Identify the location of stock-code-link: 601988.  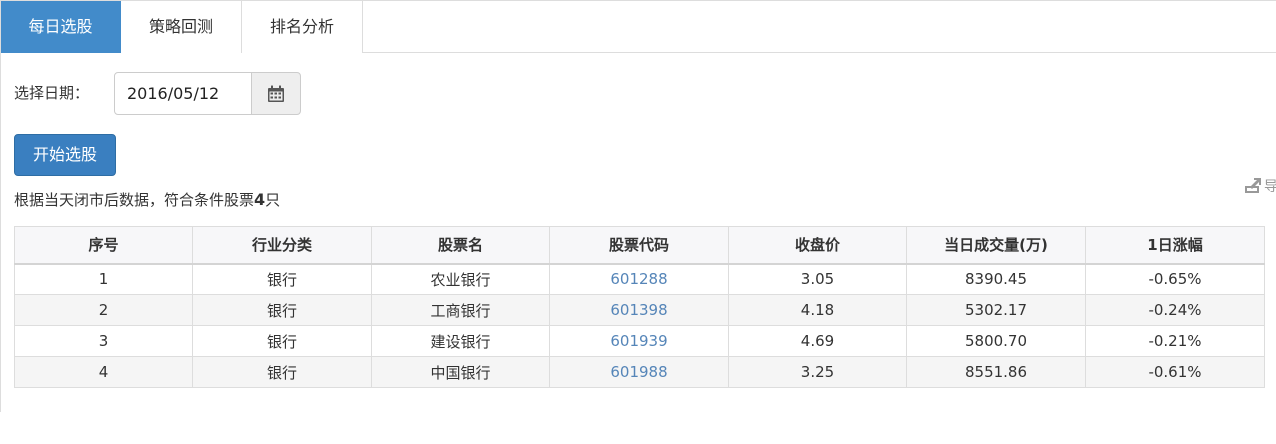
(638, 372).